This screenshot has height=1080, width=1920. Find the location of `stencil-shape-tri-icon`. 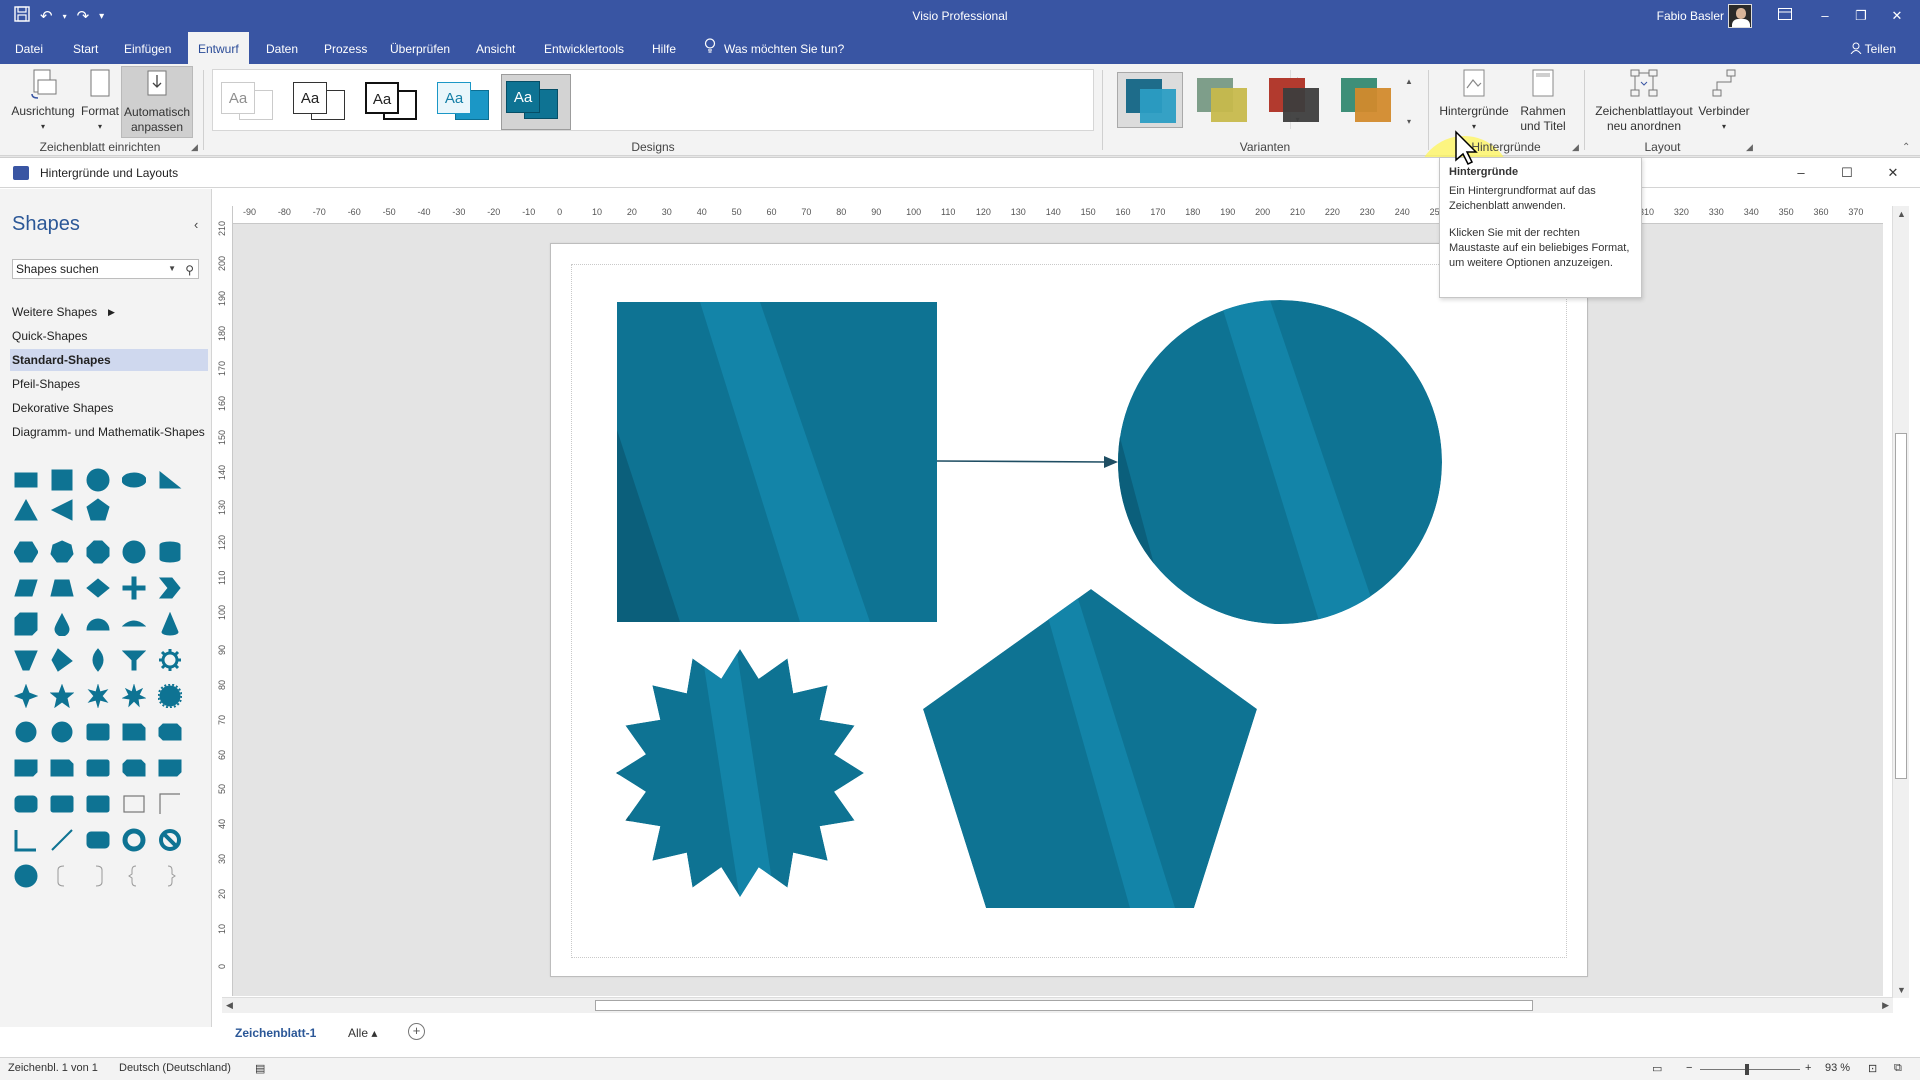

stencil-shape-tri-icon is located at coordinates (26, 510).